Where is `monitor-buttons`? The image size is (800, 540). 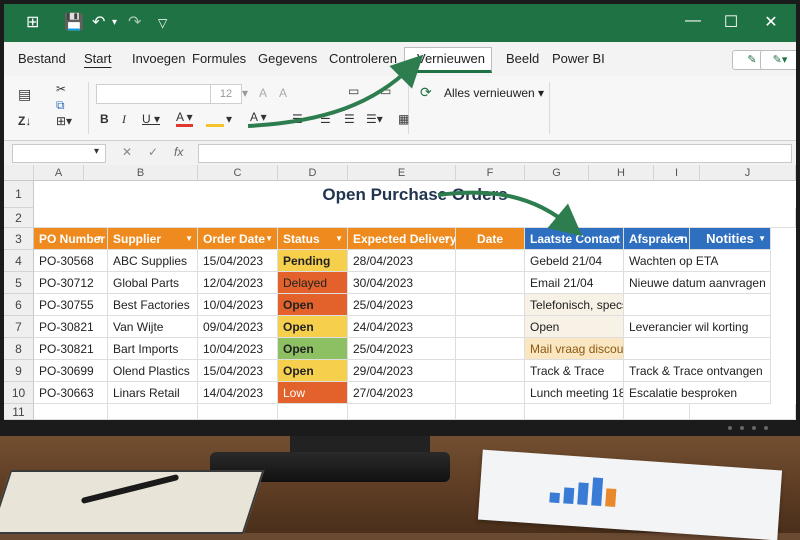
monitor-buttons is located at coordinates (748, 428).